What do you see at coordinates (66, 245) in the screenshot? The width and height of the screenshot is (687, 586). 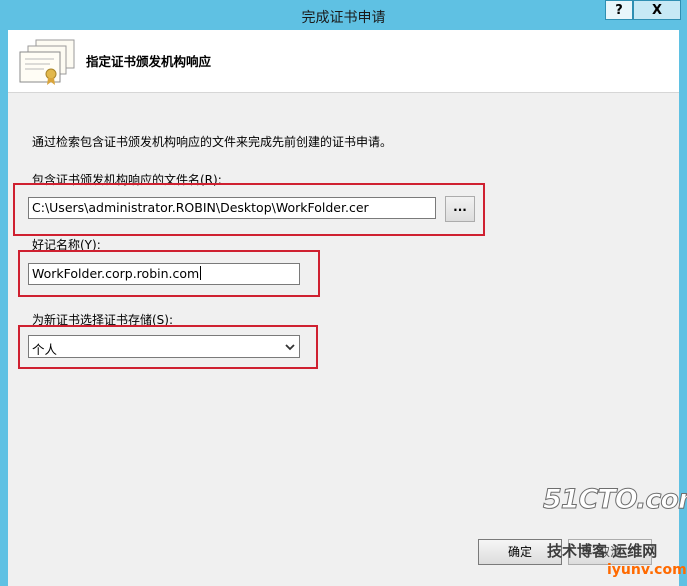 I see `friendly-name-label: 好记名称(Y):` at bounding box center [66, 245].